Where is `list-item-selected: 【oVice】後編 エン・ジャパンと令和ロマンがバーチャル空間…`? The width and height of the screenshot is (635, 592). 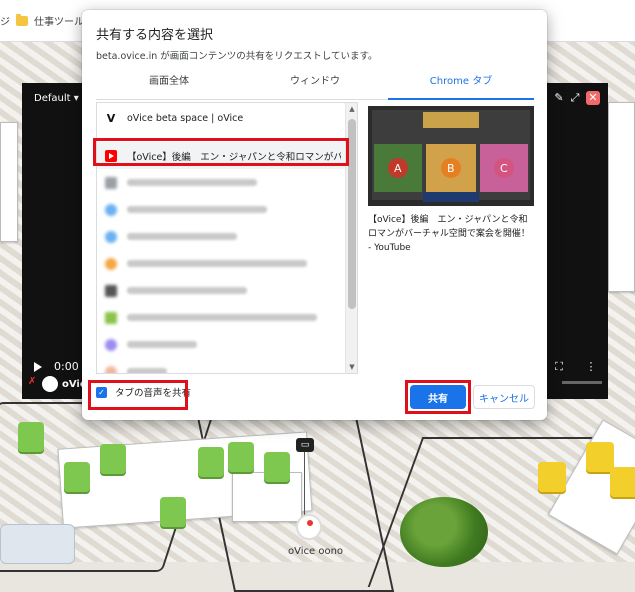
list-item-selected: 【oVice】後編 エン・ジャパンと令和ロマンがバーチャル空間… is located at coordinates (221, 155).